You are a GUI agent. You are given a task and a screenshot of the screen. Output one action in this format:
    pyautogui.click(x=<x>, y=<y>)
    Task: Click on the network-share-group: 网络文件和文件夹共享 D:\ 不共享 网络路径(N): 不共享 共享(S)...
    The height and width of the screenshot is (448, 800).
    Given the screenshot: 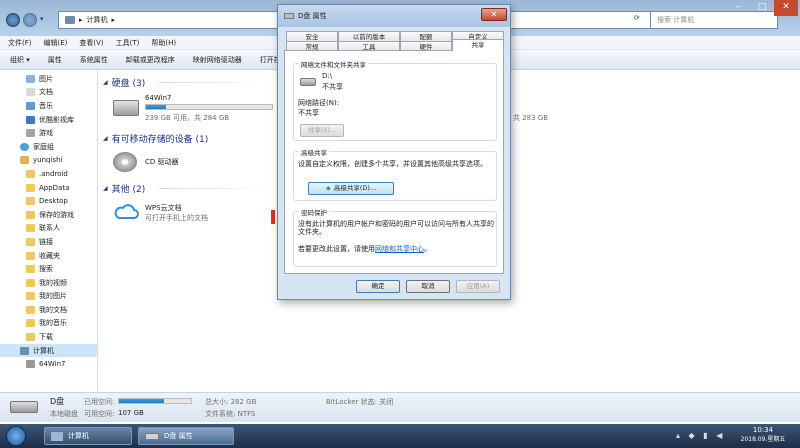 What is the action you would take?
    pyautogui.click(x=395, y=100)
    